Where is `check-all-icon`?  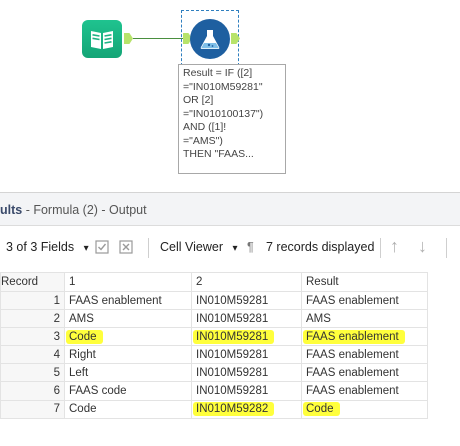 check-all-icon is located at coordinates (102, 247).